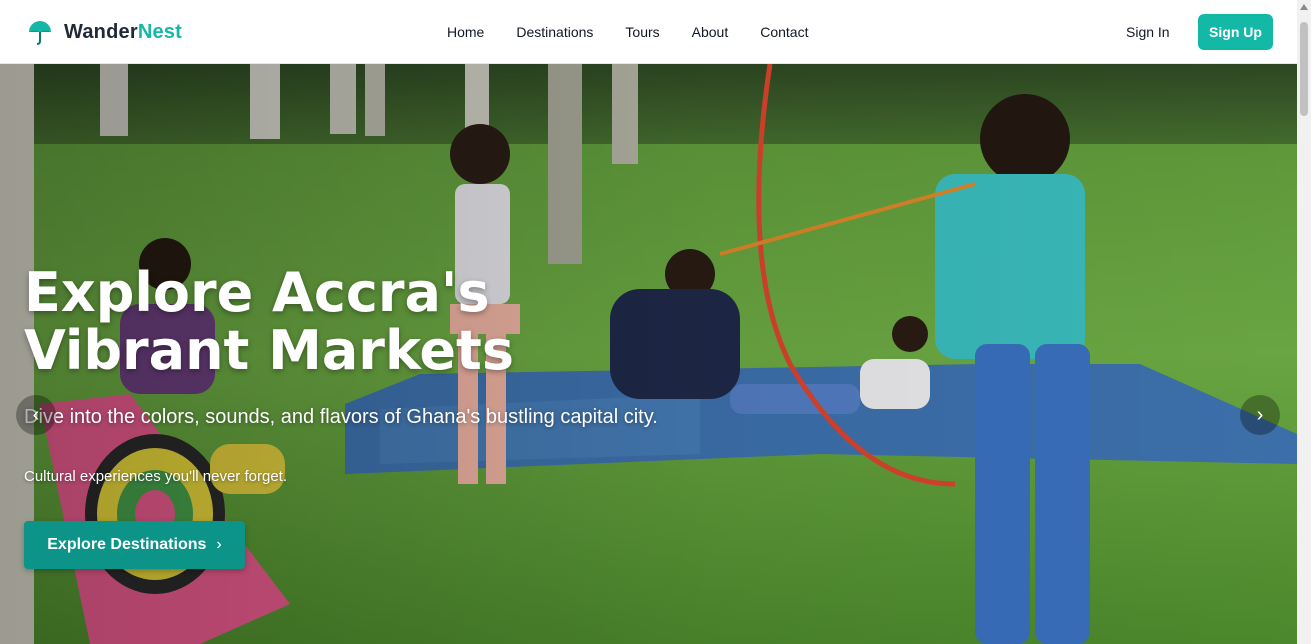 This screenshot has width=1311, height=644. I want to click on carousel-prev-button: ‹, so click(36, 415).